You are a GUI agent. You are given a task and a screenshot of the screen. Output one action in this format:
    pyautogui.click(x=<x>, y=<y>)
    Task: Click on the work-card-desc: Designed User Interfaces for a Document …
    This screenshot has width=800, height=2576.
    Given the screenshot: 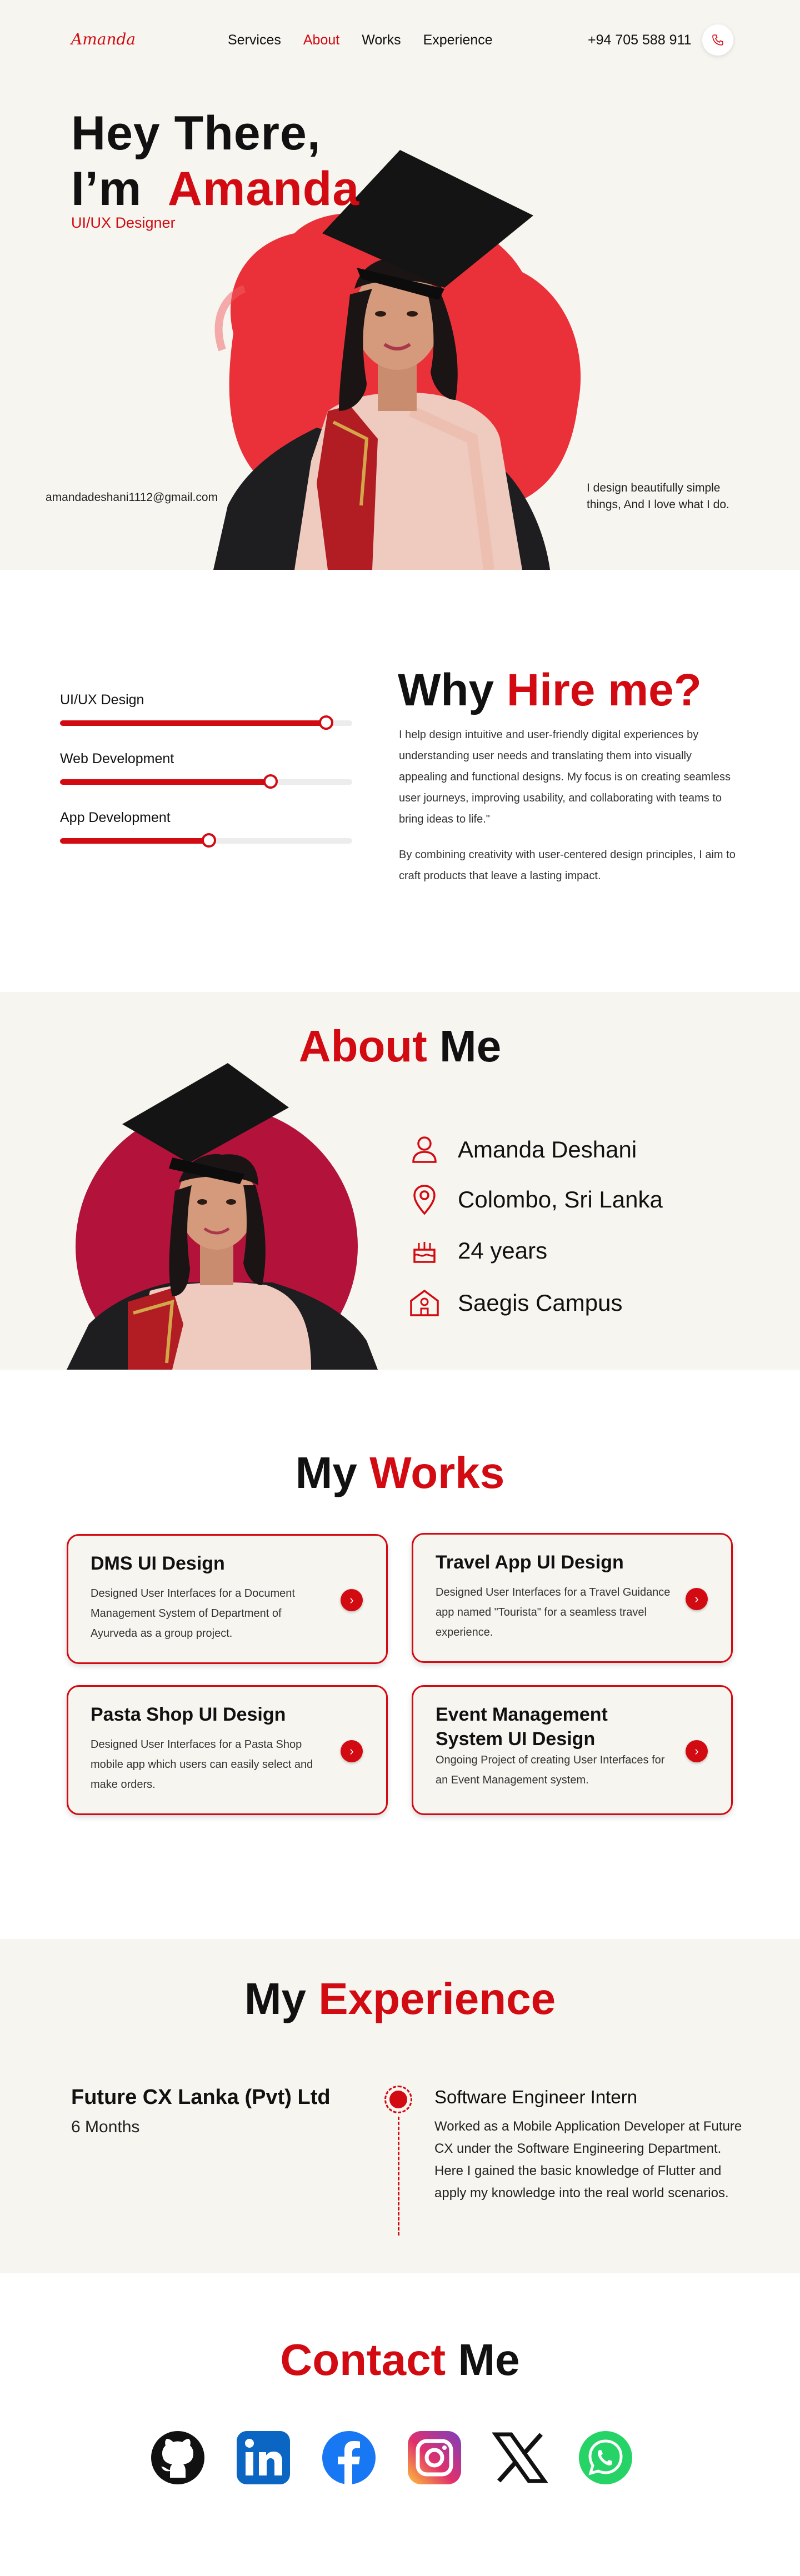 What is the action you would take?
    pyautogui.click(x=193, y=1614)
    